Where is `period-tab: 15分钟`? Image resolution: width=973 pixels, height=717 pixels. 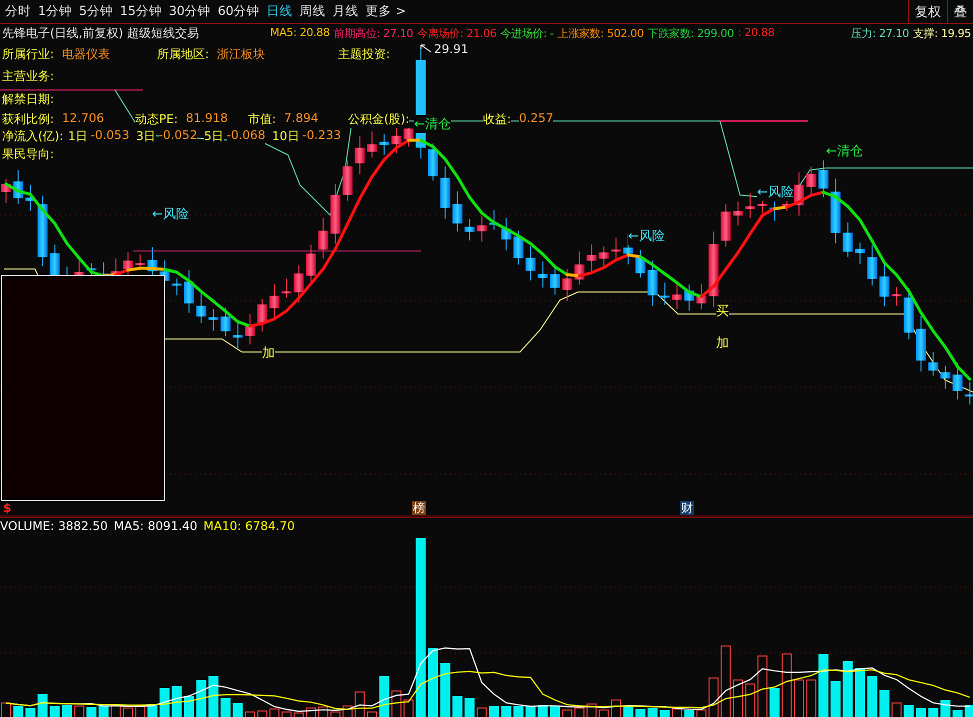 period-tab: 15分钟 is located at coordinates (140, 11).